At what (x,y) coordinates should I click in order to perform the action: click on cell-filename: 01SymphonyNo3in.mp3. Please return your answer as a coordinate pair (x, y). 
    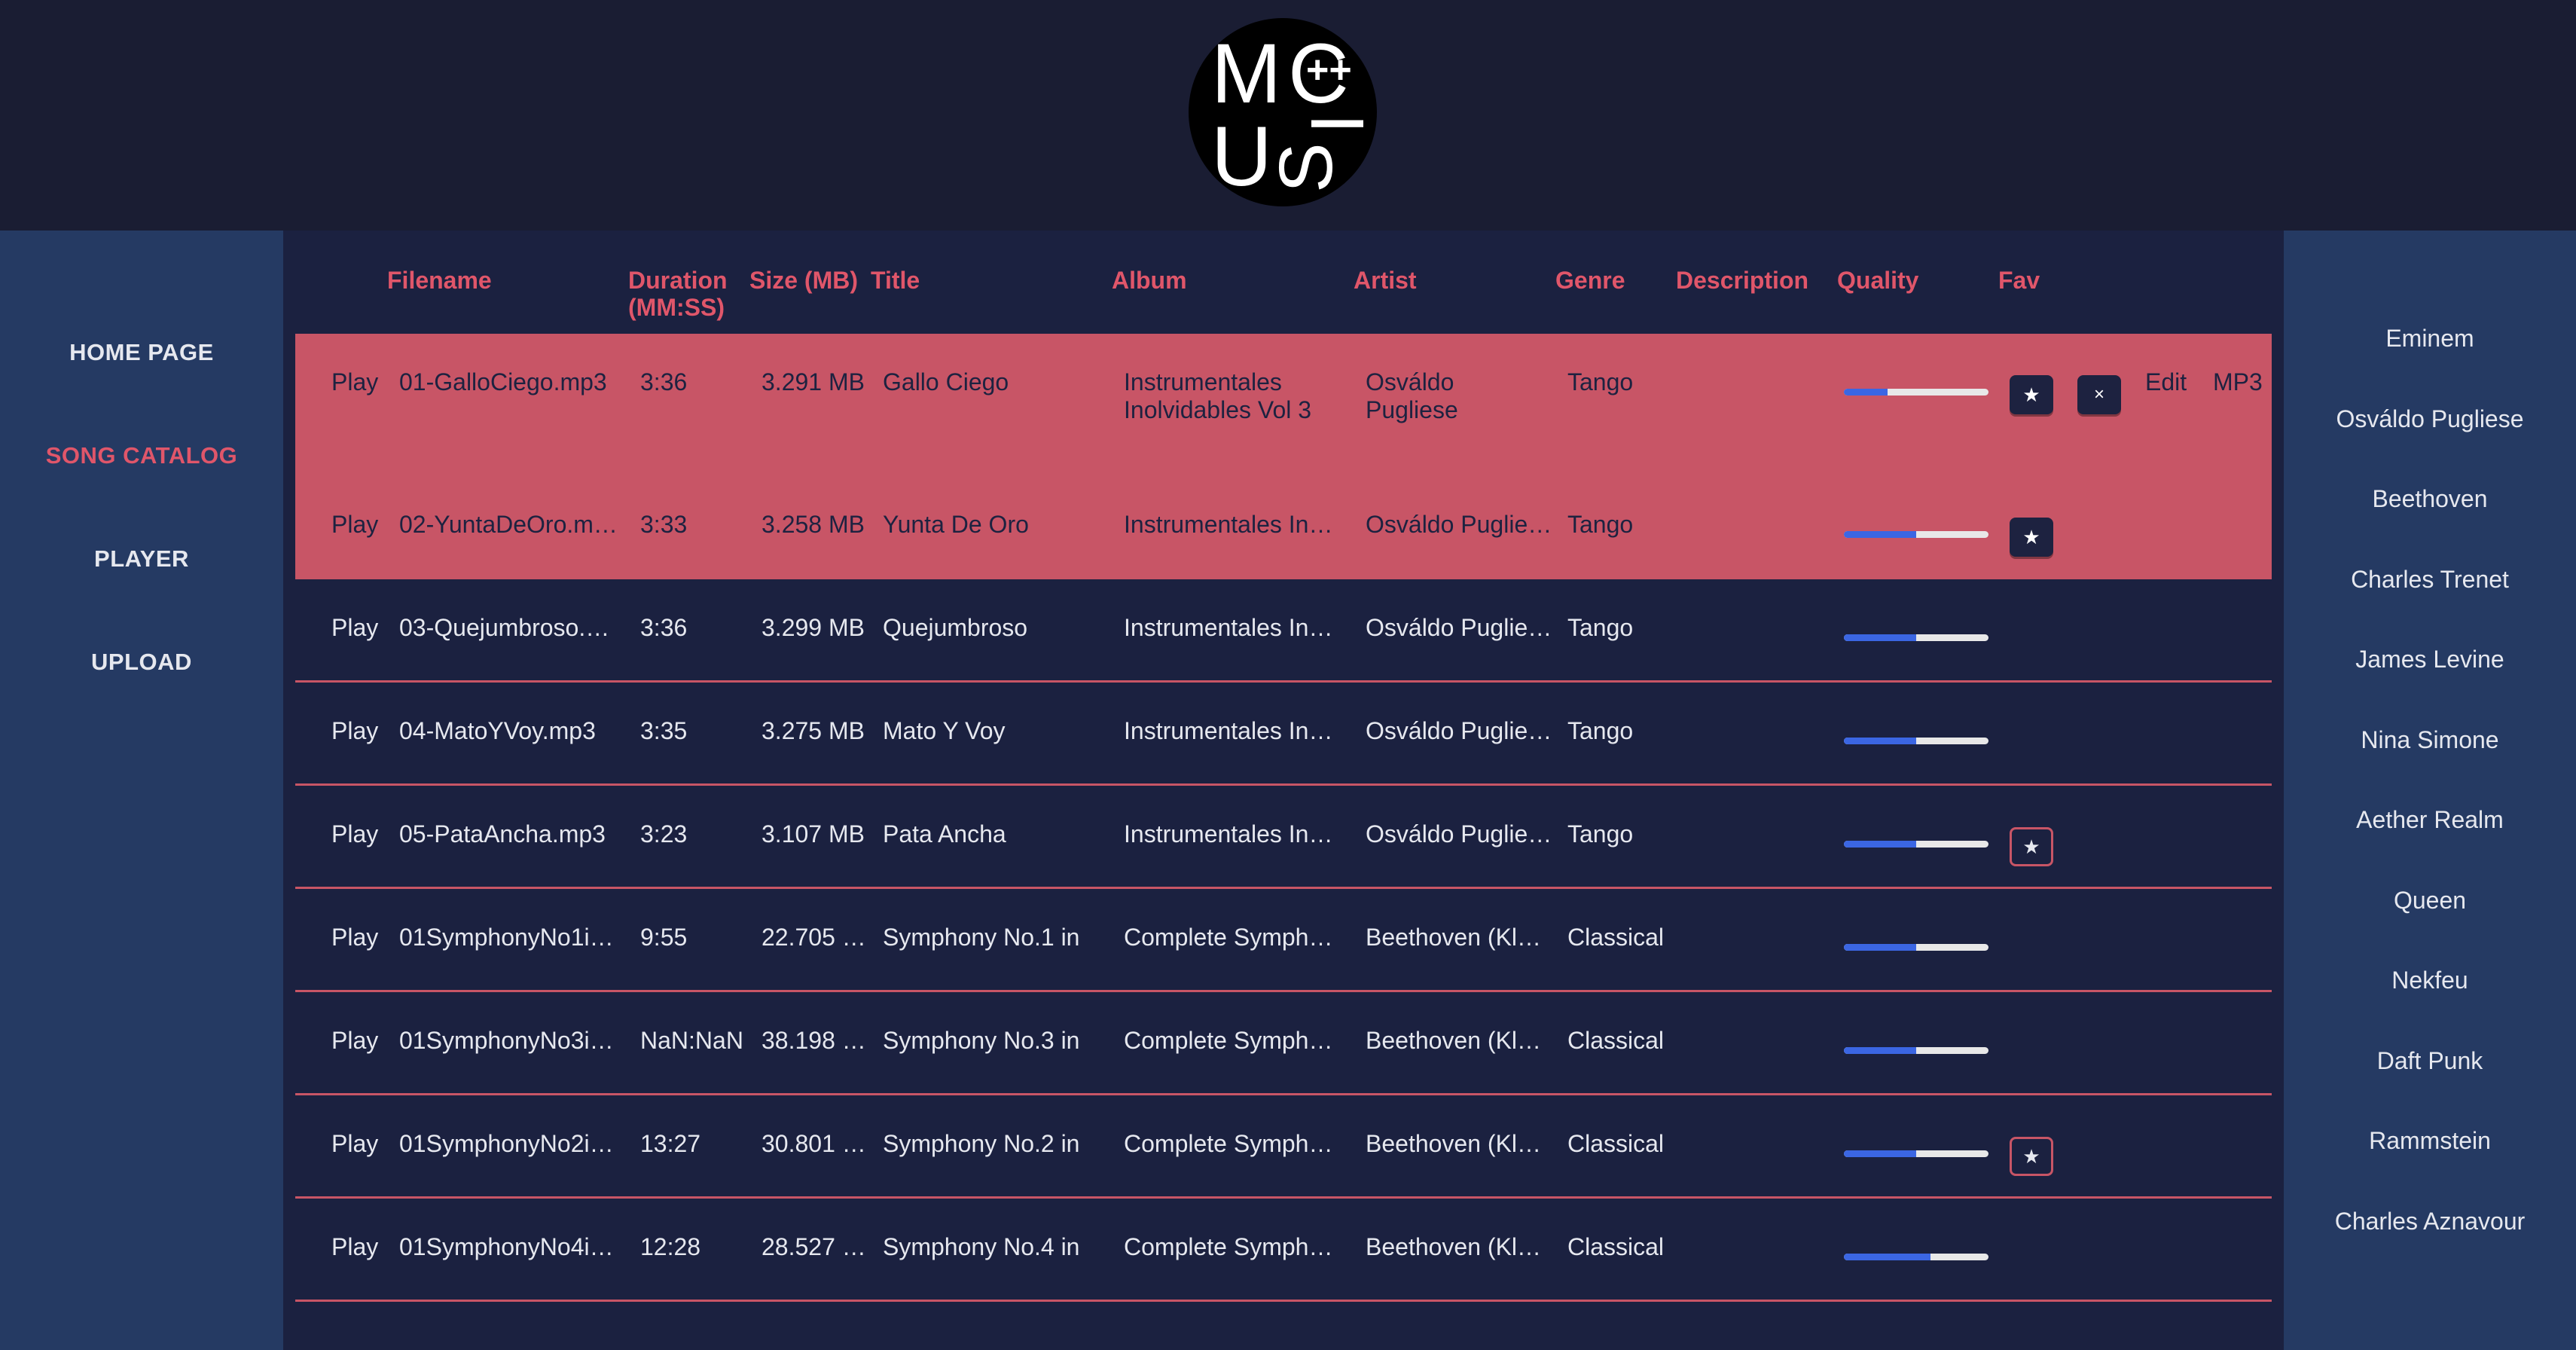
    Looking at the image, I should click on (509, 1040).